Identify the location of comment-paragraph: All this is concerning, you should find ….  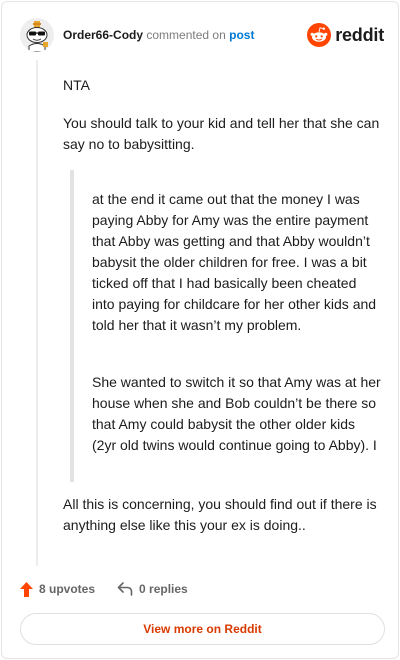
(220, 514).